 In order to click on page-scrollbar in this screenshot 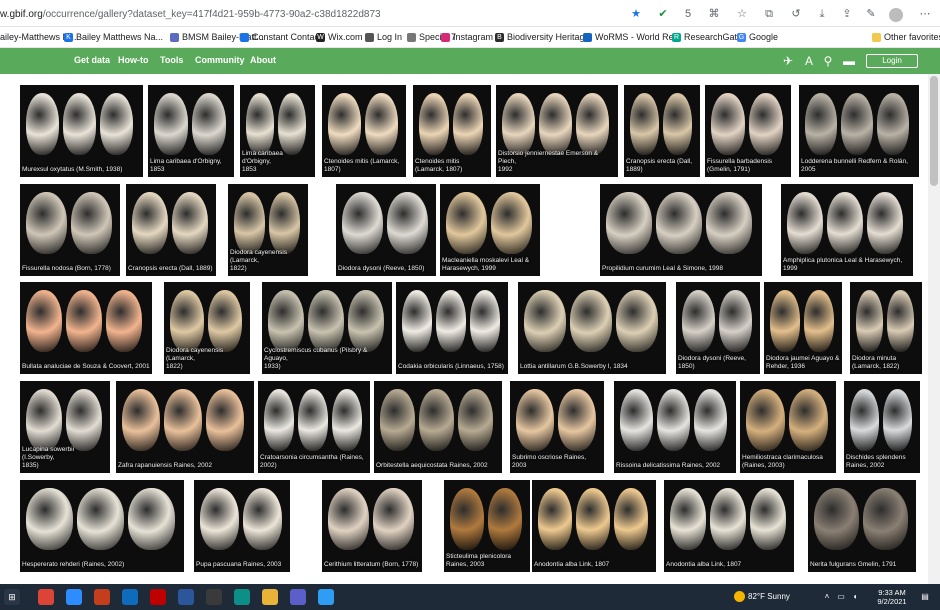, I will do `click(934, 329)`.